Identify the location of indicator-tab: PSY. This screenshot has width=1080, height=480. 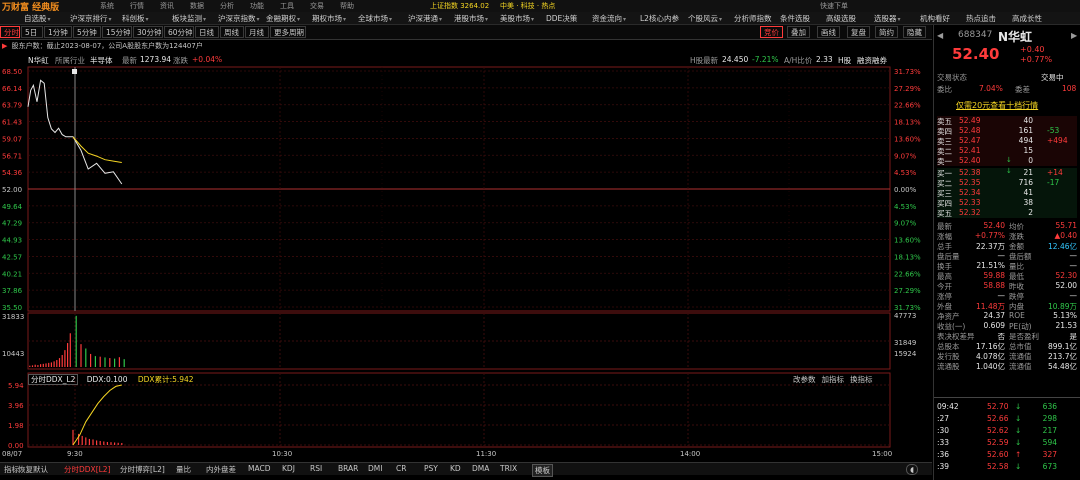
(431, 468).